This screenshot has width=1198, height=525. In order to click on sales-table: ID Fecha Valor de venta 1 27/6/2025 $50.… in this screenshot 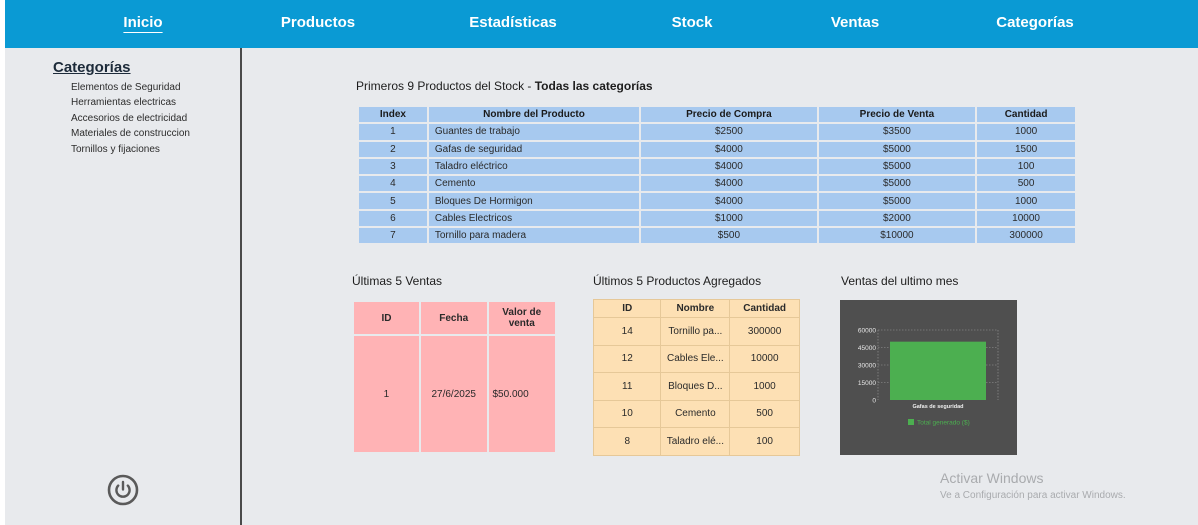, I will do `click(454, 377)`.